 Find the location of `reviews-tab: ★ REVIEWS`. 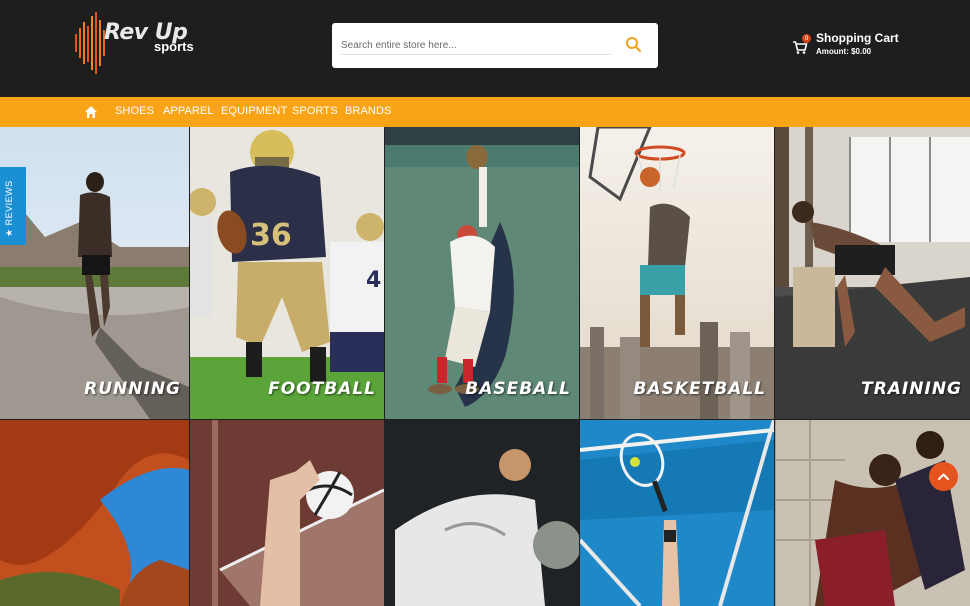

reviews-tab: ★ REVIEWS is located at coordinates (13, 206).